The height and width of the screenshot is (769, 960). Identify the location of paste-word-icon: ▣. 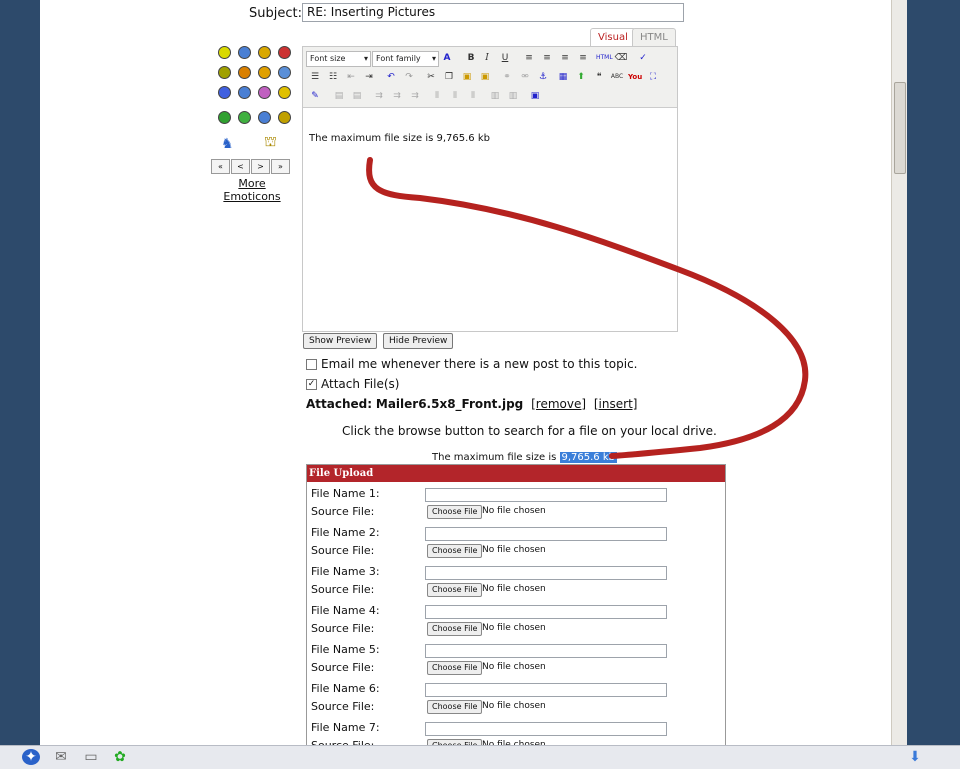
(485, 77).